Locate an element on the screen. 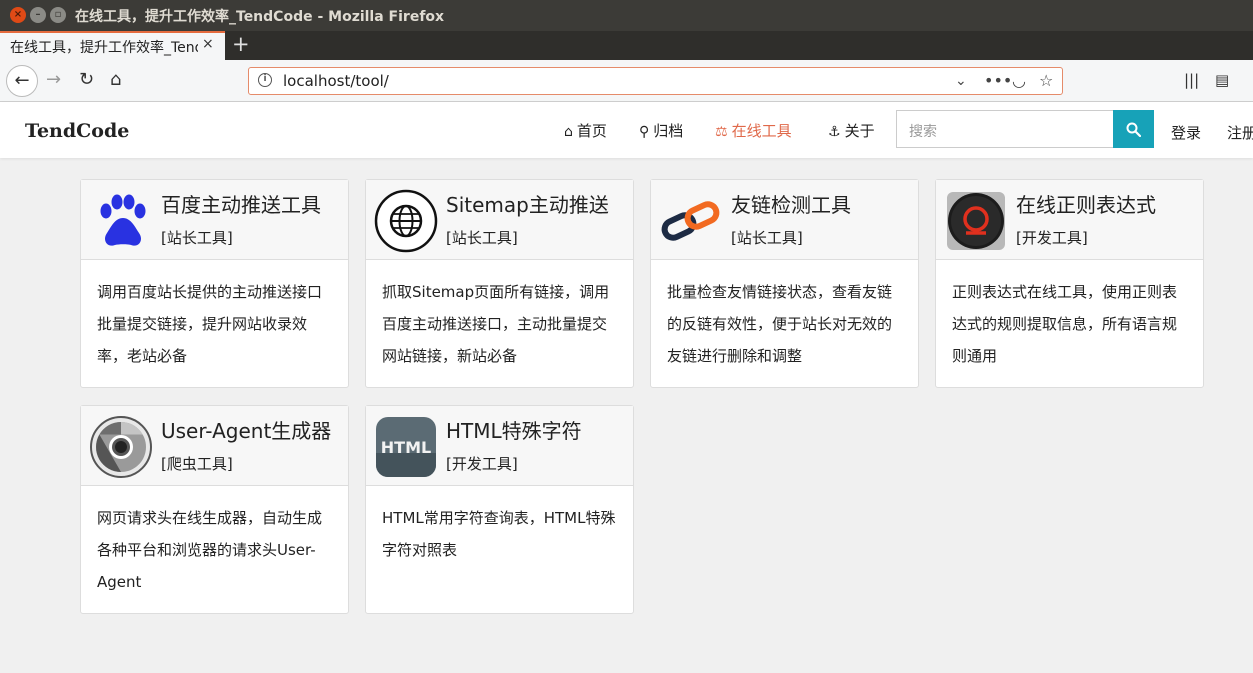 This screenshot has height=673, width=1253. chevron-down-icon: ⌄ is located at coordinates (961, 81).